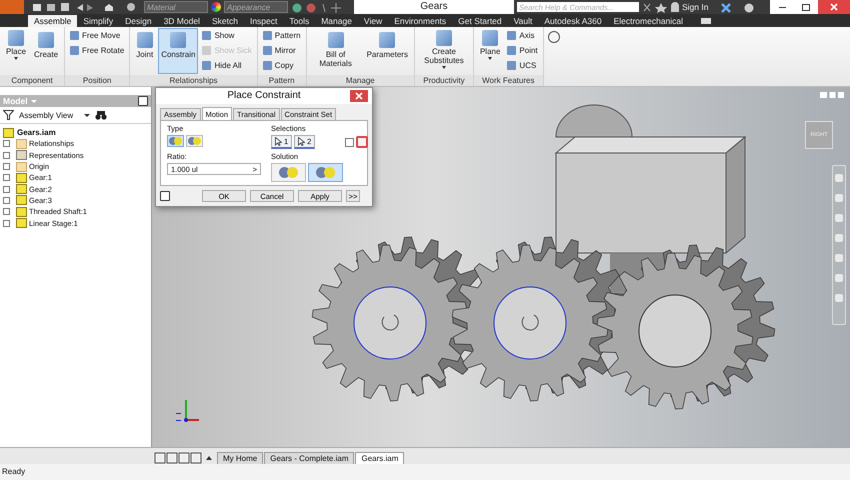  I want to click on ribbon-tab: Manage, so click(336, 21).